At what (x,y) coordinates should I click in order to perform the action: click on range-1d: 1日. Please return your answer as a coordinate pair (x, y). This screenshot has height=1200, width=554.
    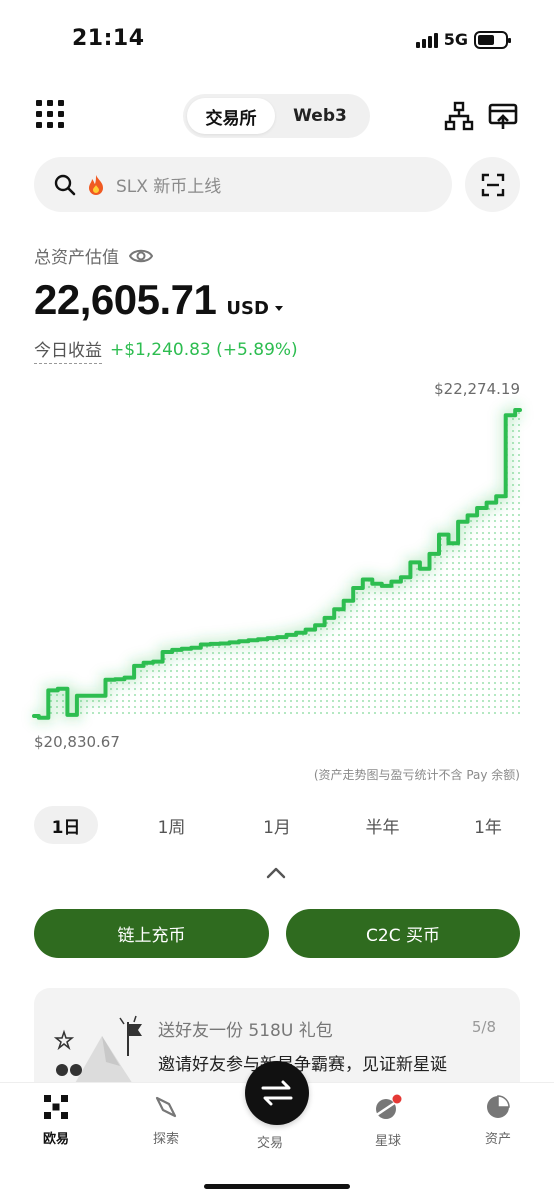
    Looking at the image, I should click on (66, 825).